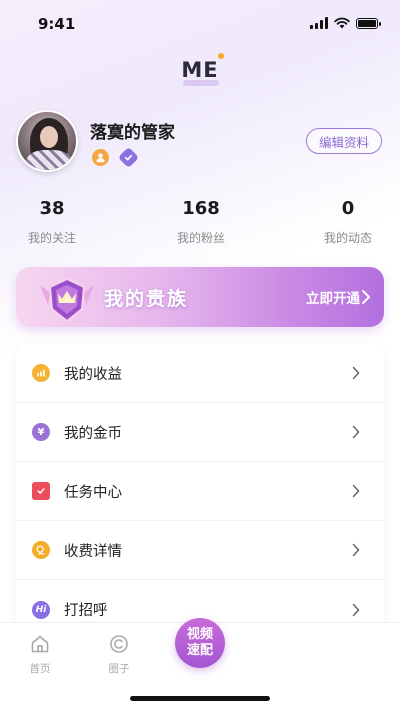 The width and height of the screenshot is (400, 711). I want to click on stat-posts: 0 我的动态, so click(348, 222).